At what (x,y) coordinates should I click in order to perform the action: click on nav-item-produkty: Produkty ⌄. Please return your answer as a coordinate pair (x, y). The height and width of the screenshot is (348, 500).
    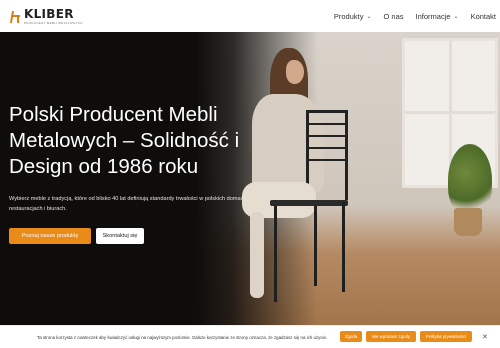
    Looking at the image, I should click on (353, 16).